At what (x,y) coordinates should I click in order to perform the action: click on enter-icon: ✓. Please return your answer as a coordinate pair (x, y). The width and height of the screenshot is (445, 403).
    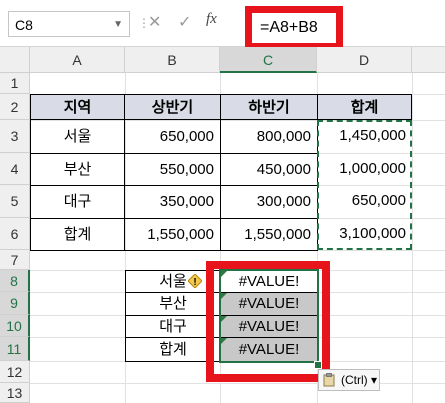
    Looking at the image, I should click on (184, 22).